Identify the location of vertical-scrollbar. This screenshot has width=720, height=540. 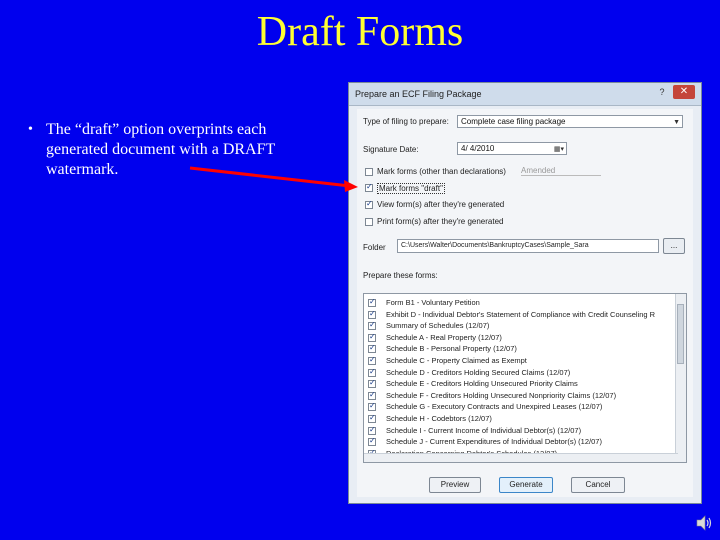
(680, 378).